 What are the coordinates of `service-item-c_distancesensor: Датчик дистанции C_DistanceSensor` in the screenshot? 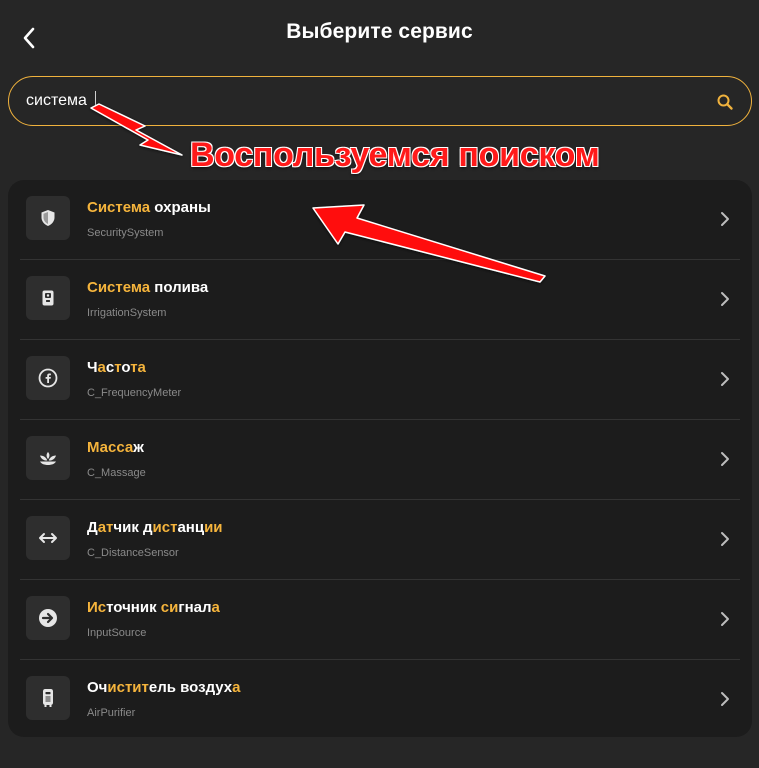 It's located at (380, 540).